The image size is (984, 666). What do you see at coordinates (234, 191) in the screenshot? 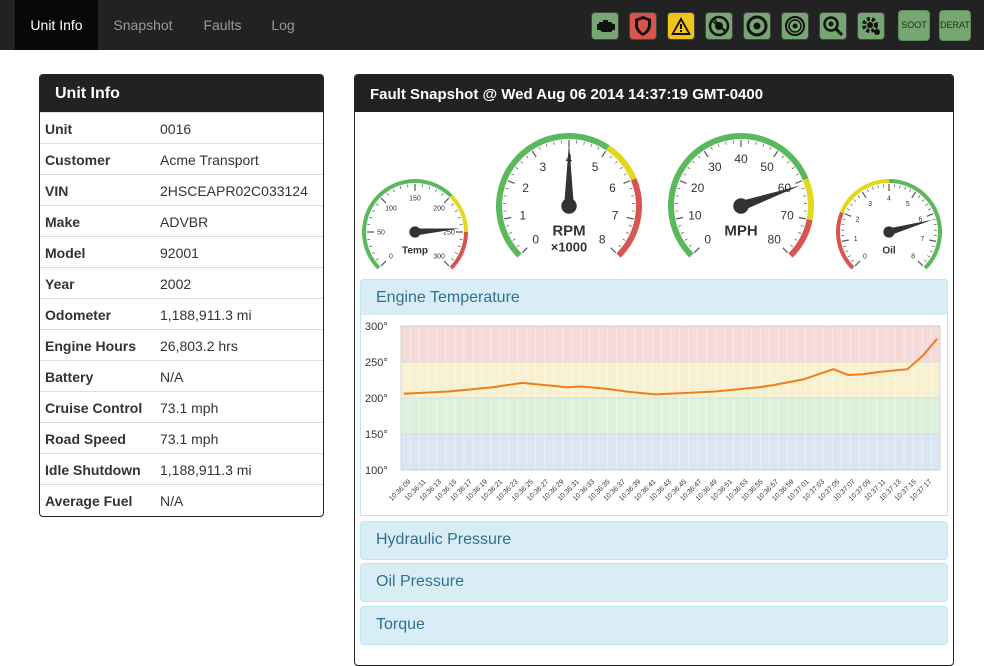
I see `info-value: 2HSCEAPR02C033124` at bounding box center [234, 191].